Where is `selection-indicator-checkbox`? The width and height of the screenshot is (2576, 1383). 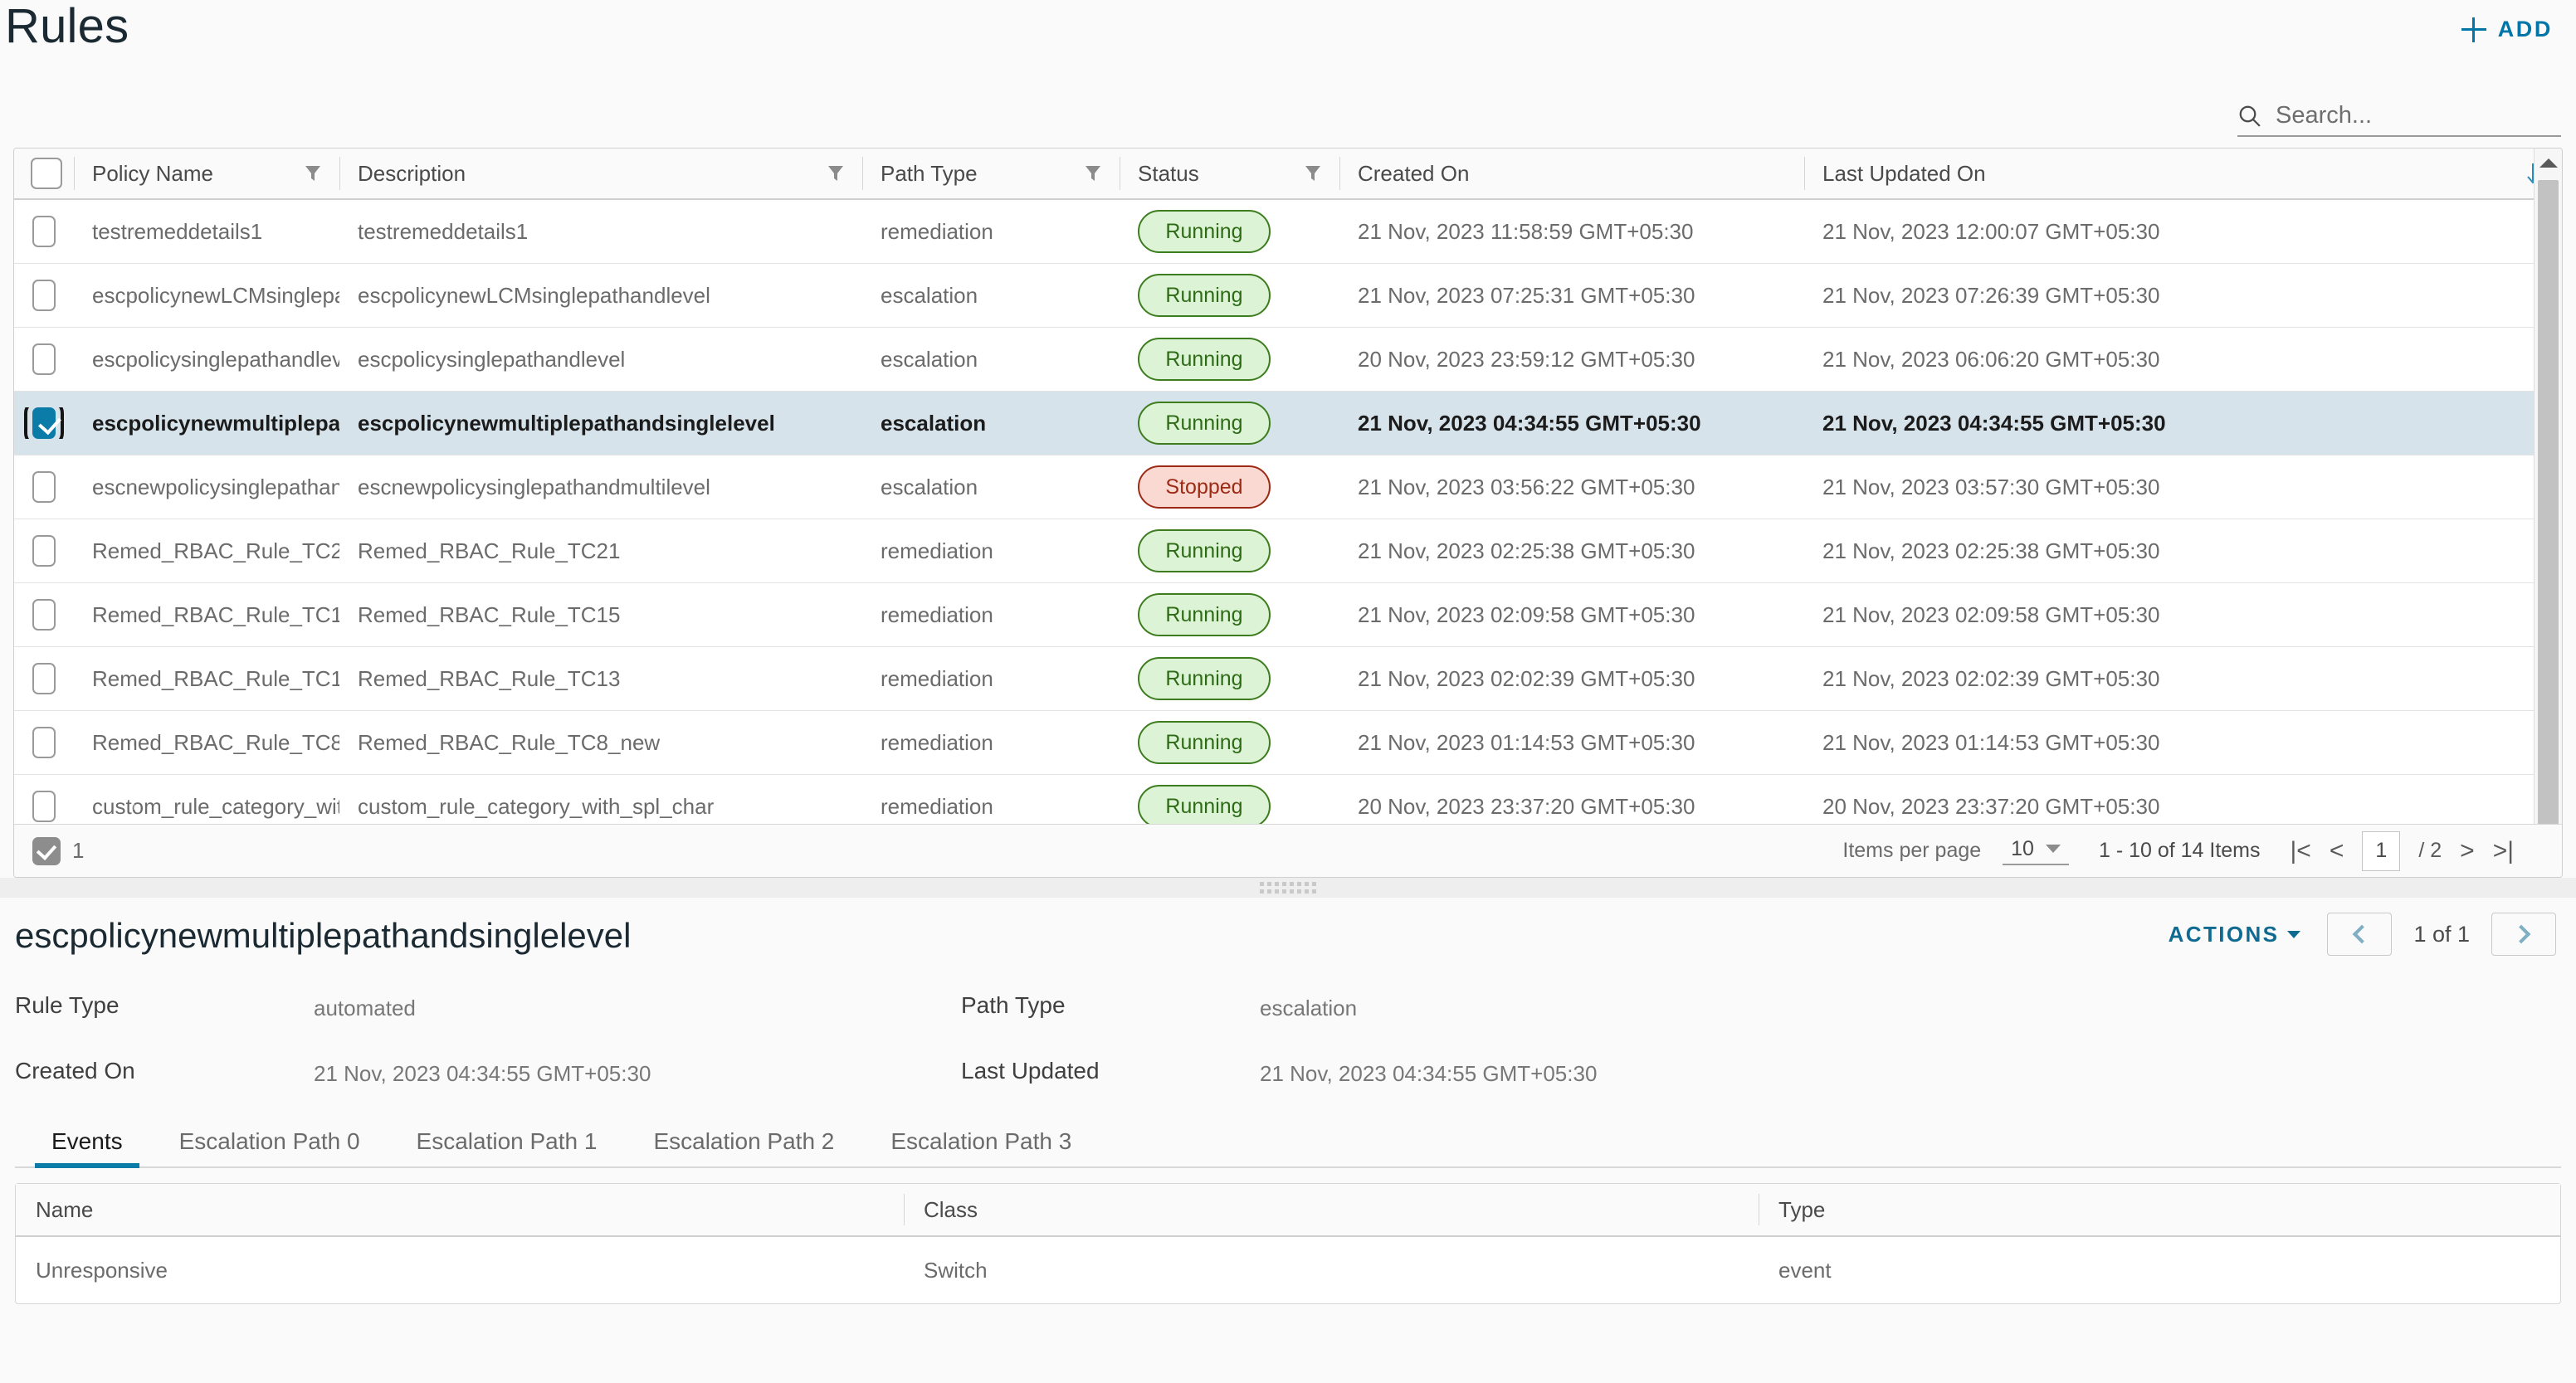
selection-indicator-checkbox is located at coordinates (47, 851).